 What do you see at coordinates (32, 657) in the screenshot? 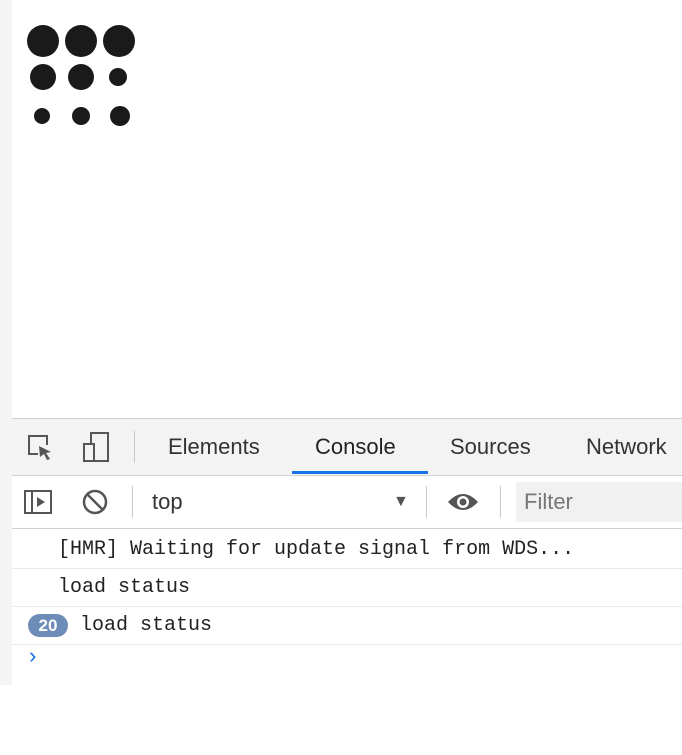
I see `console-prompt: ›` at bounding box center [32, 657].